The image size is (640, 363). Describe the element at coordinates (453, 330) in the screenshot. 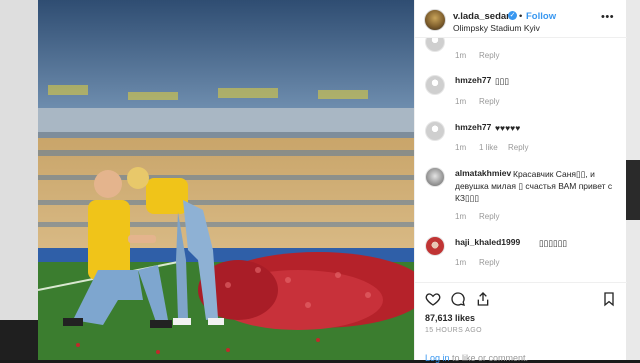

I see `post-time-ago: 15 HOURS AGO` at that location.